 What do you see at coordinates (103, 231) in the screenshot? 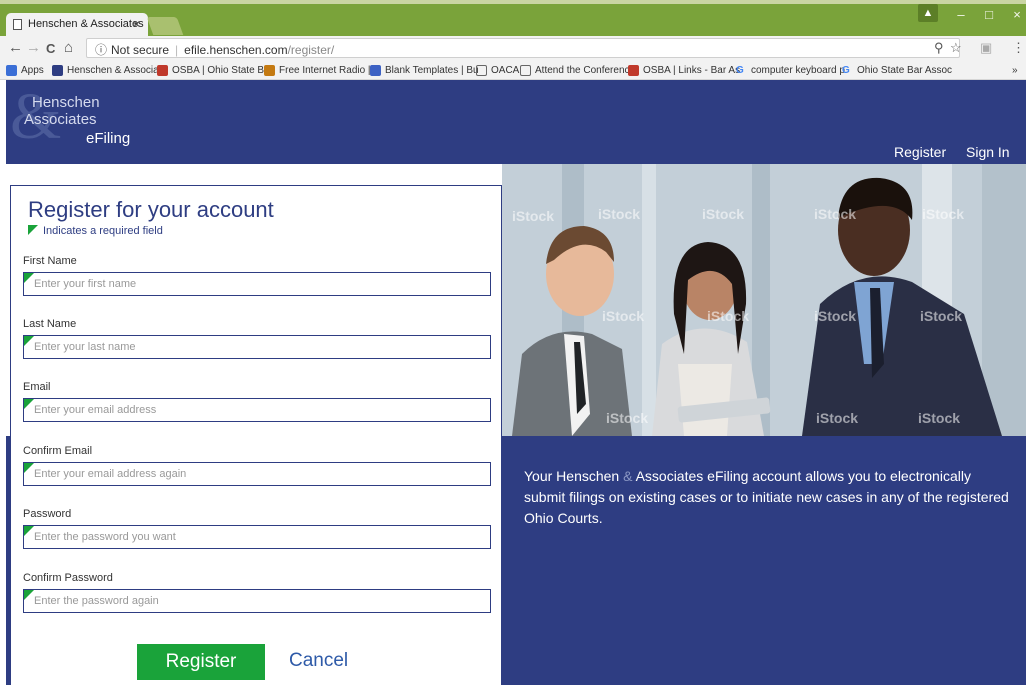
I see `required-note-text: Indicates a required field` at bounding box center [103, 231].